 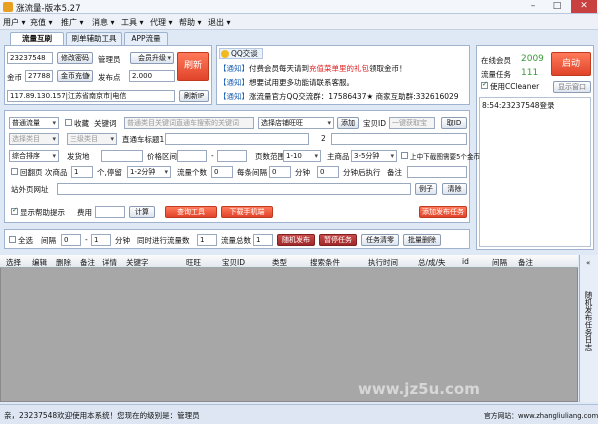 What do you see at coordinates (296, 123) in the screenshot?
I see `shop-select: 选择店铺旺旺` at bounding box center [296, 123].